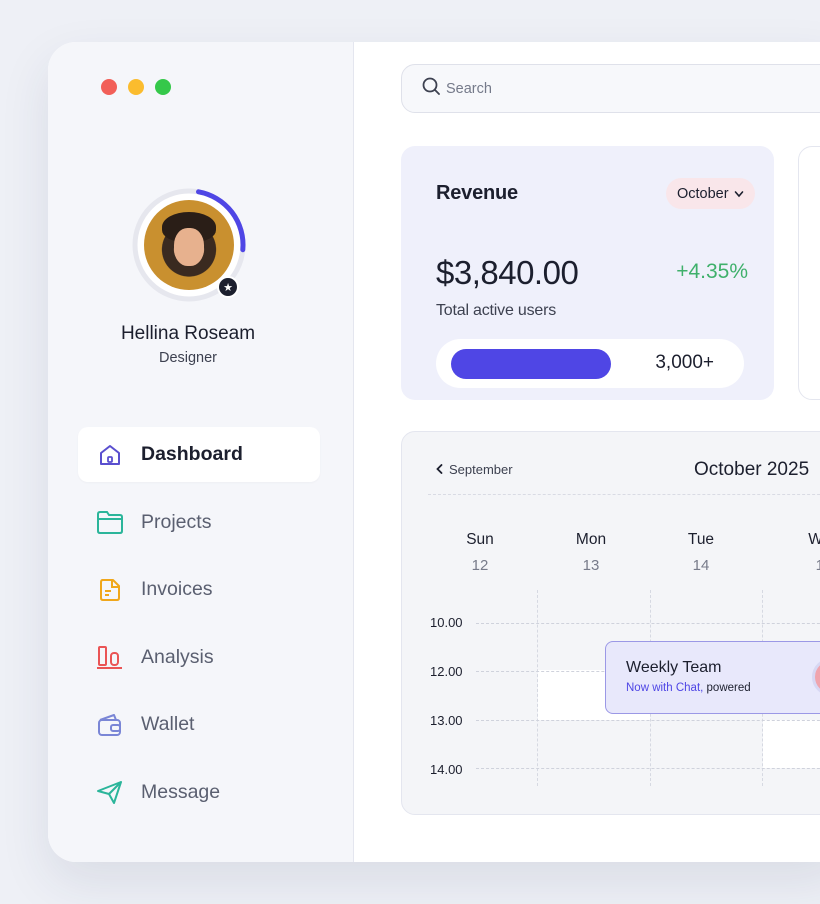  I want to click on revenue-amount: $3,840.00, so click(507, 272).